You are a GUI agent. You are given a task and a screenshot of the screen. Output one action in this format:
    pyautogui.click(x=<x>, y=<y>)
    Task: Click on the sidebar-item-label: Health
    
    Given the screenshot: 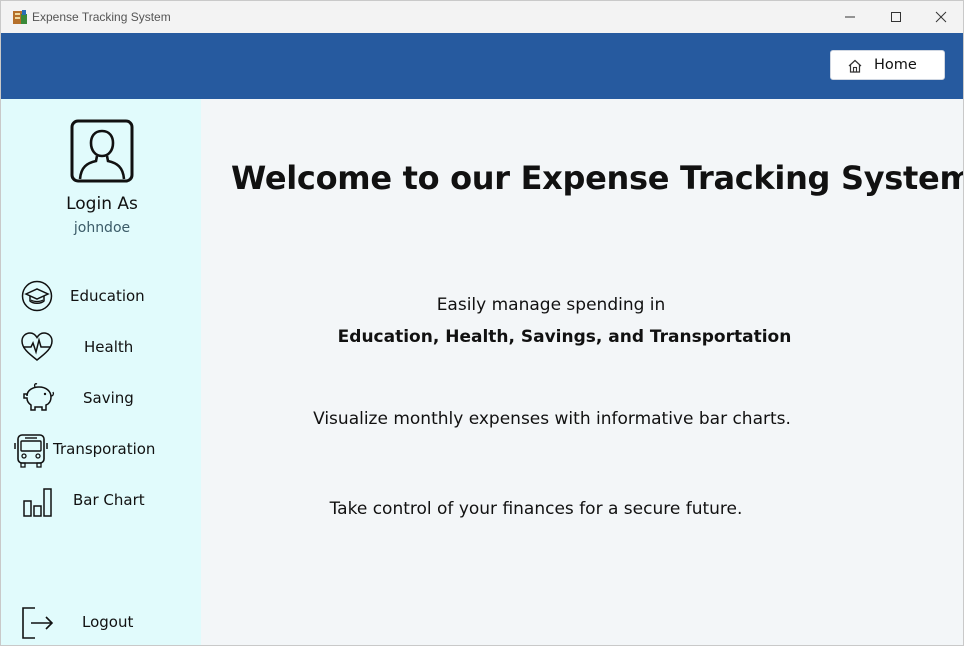 What is the action you would take?
    pyautogui.click(x=109, y=347)
    